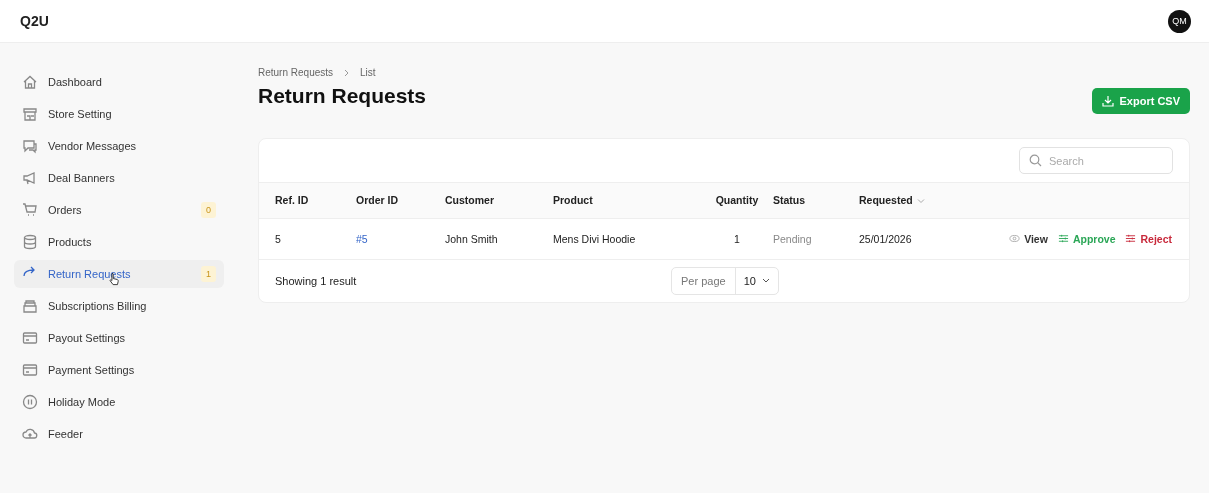  I want to click on megaphone-icon, so click(30, 178).